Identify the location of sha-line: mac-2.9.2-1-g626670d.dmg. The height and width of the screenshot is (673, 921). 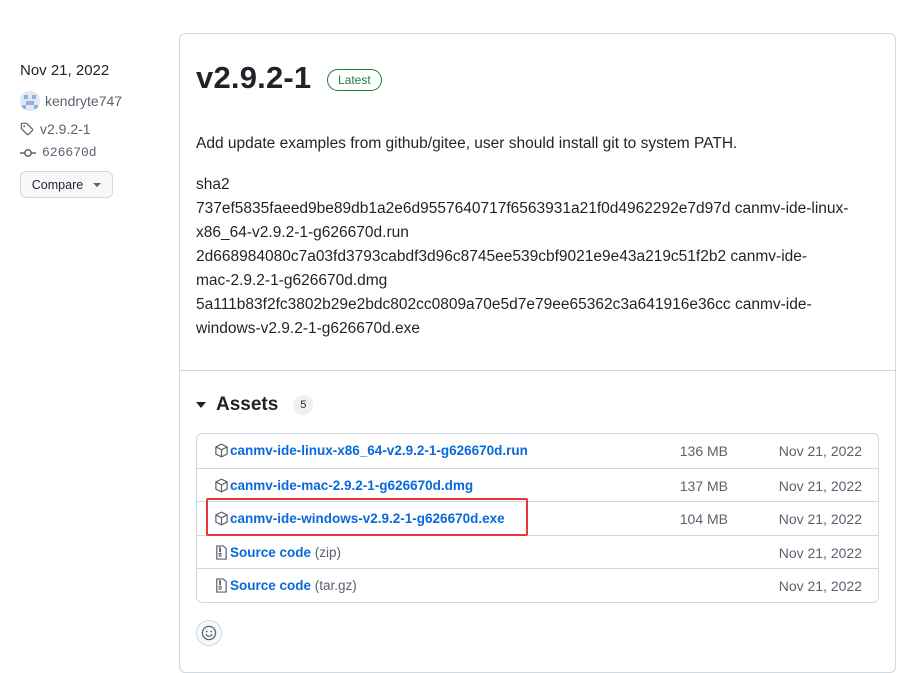
(292, 280).